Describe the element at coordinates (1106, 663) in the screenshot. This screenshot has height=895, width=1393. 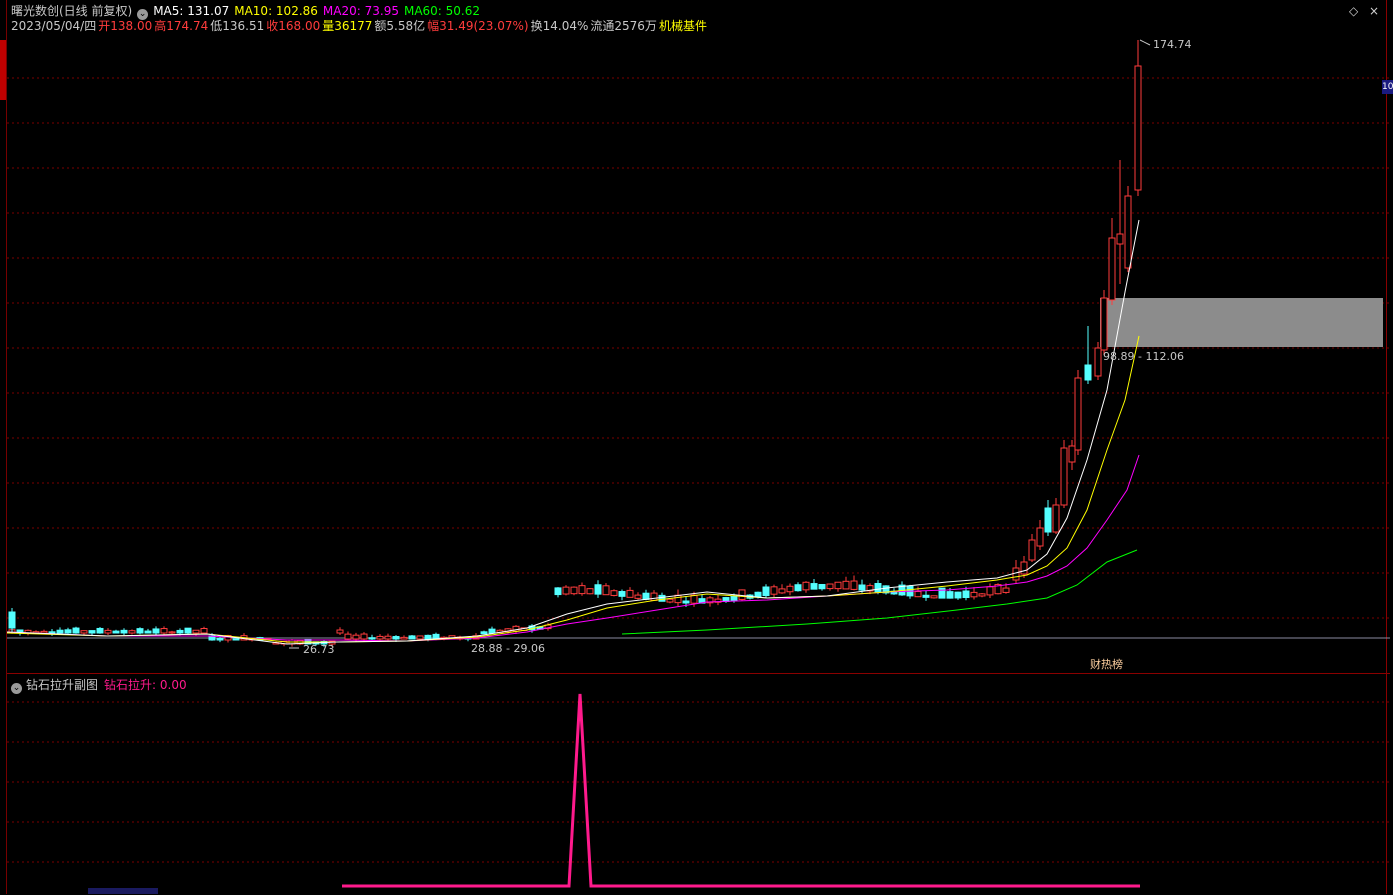
I see `finance-tag: 财热榜` at that location.